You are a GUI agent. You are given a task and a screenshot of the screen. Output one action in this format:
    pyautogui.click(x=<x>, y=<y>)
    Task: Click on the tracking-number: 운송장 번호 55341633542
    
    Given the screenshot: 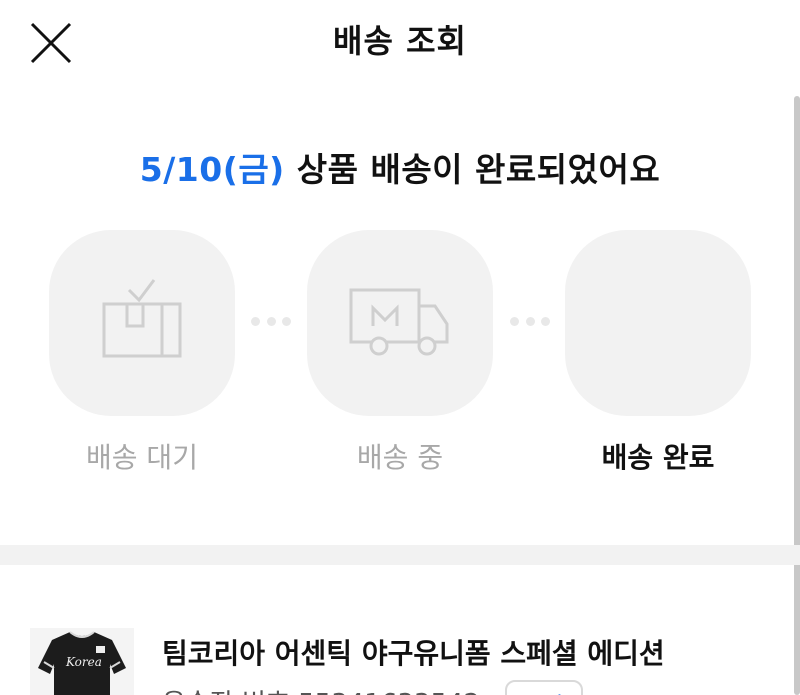 What is the action you would take?
    pyautogui.click(x=321, y=689)
    